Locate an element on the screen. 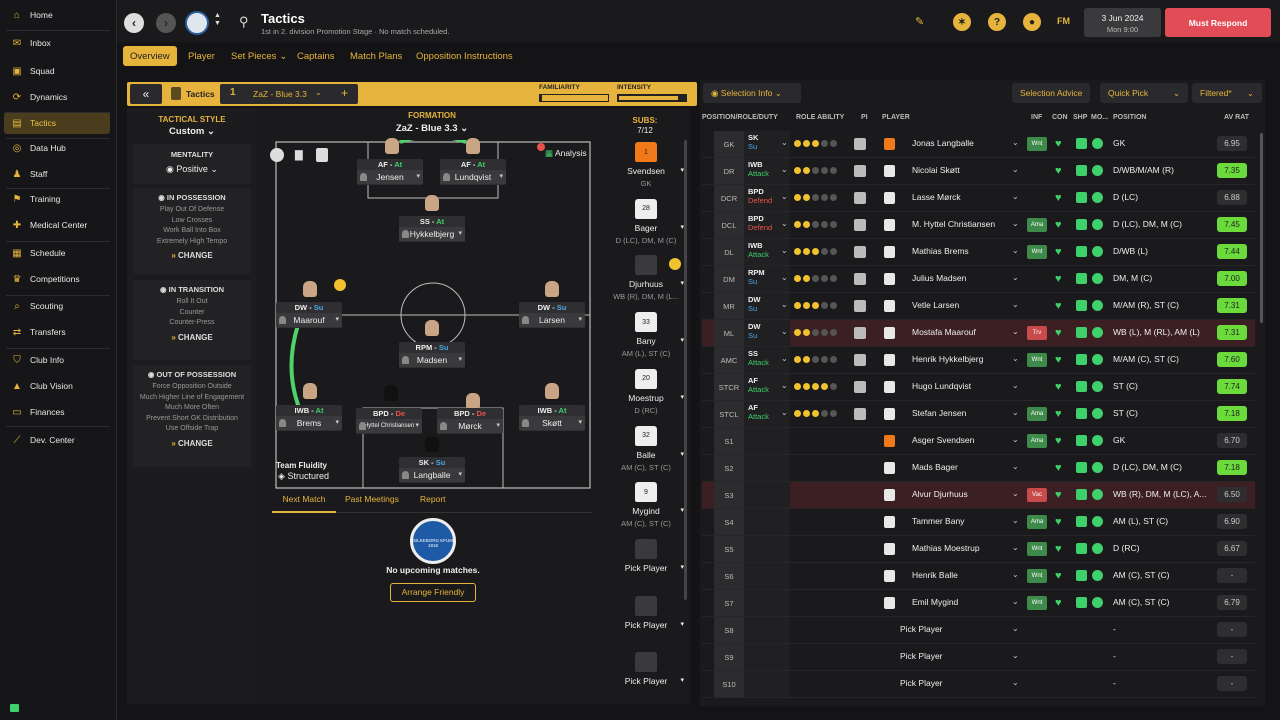 Image resolution: width=1280 pixels, height=720 pixels. position-slot: S10 is located at coordinates (729, 684).